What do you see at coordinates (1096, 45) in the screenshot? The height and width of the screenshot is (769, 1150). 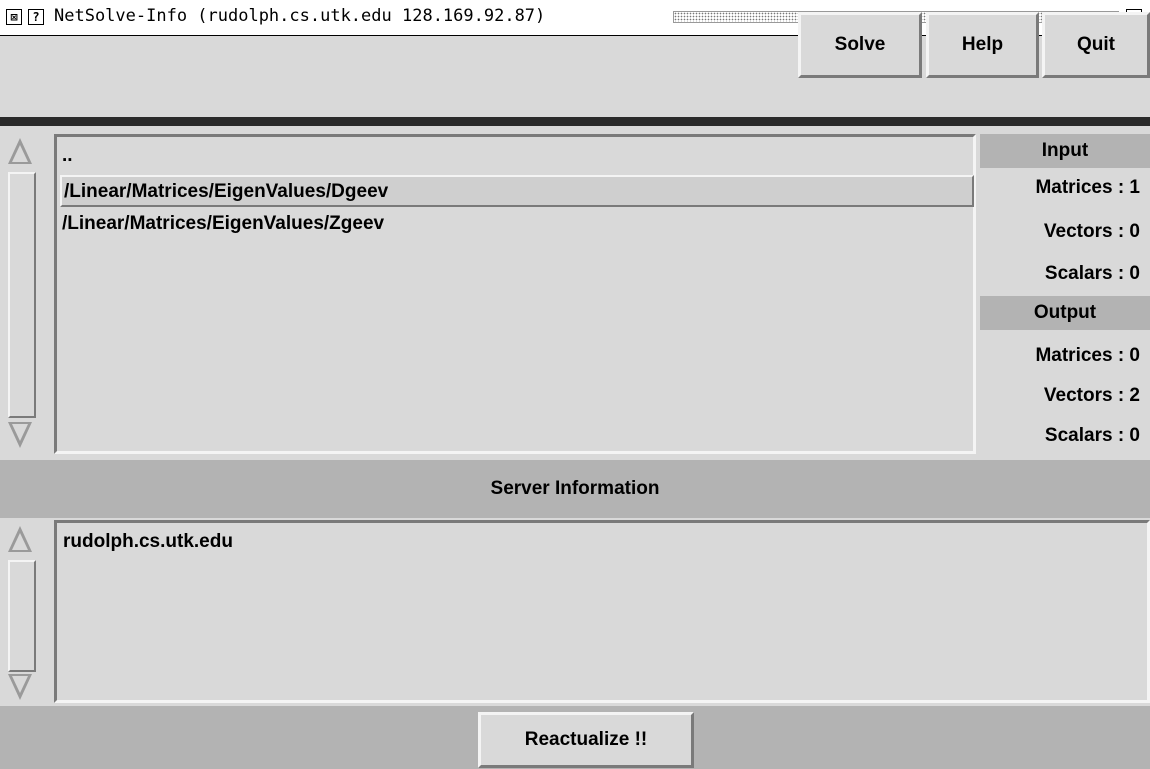 I see `quit-button: Quit` at bounding box center [1096, 45].